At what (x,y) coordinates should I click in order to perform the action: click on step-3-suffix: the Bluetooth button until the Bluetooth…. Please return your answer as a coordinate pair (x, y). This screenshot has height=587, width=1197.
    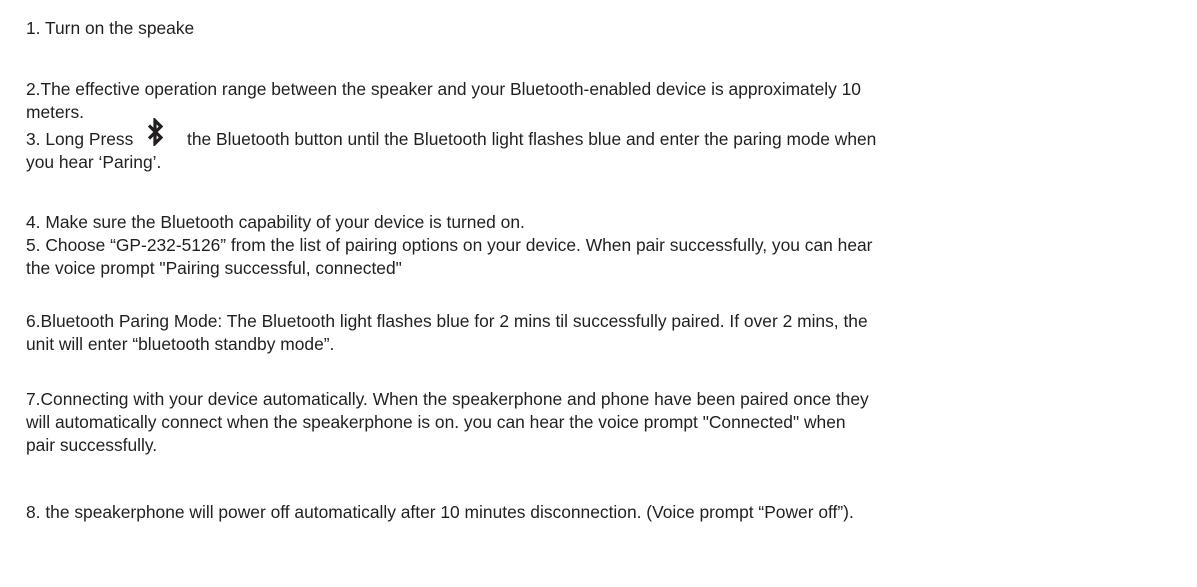
    Looking at the image, I should click on (532, 139).